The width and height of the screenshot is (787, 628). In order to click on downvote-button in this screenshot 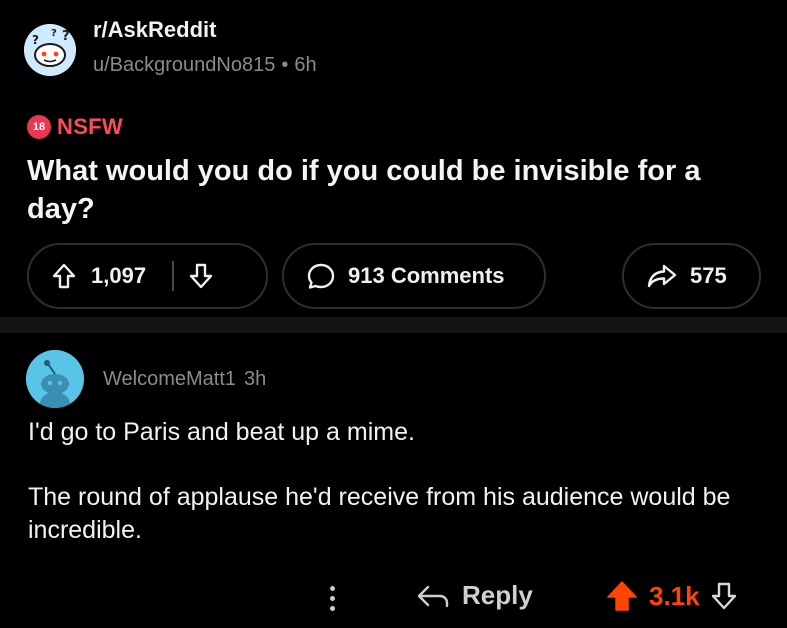, I will do `click(201, 276)`.